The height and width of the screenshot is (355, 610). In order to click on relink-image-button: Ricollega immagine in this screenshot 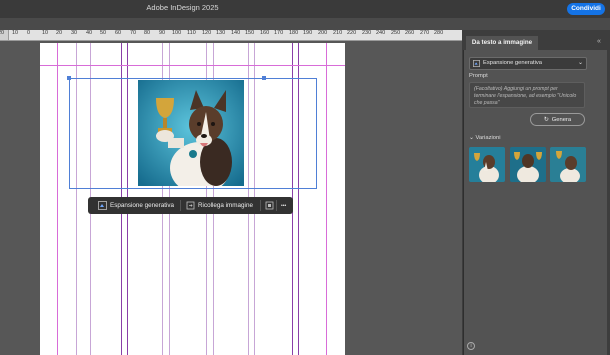, I will do `click(219, 205)`.